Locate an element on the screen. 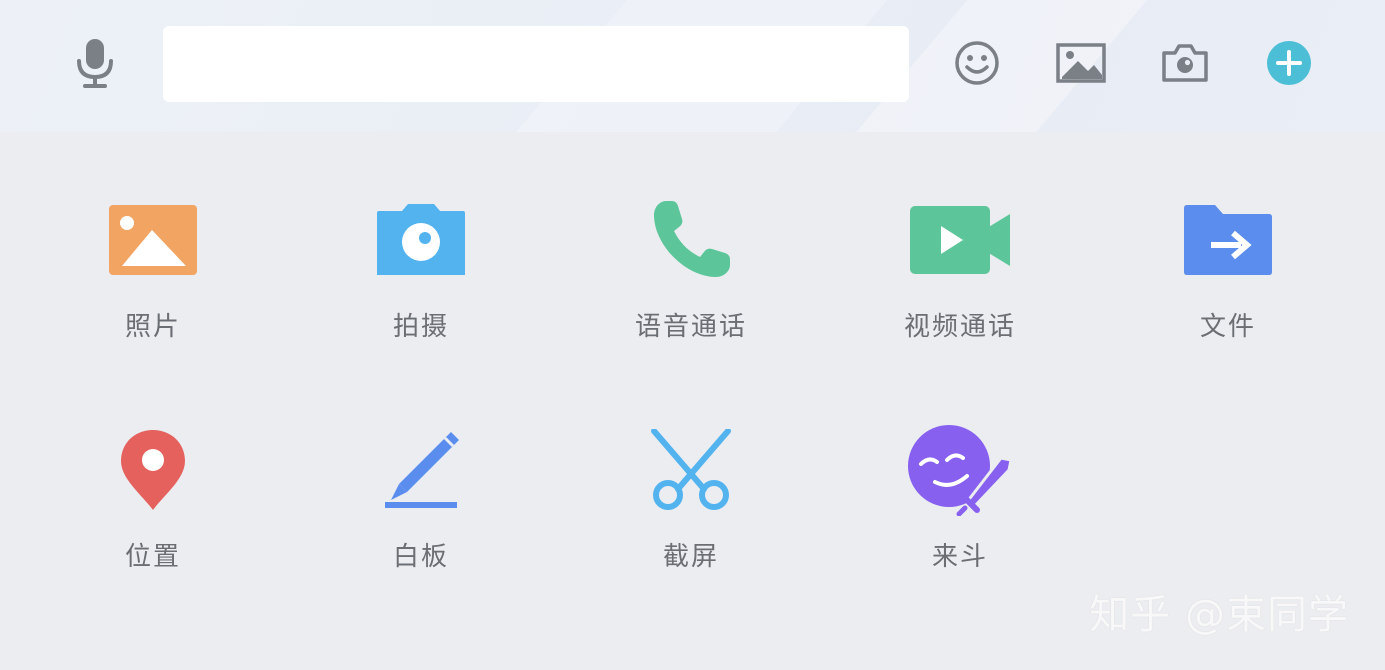  action-laidou: 来斗 is located at coordinates (960, 505).